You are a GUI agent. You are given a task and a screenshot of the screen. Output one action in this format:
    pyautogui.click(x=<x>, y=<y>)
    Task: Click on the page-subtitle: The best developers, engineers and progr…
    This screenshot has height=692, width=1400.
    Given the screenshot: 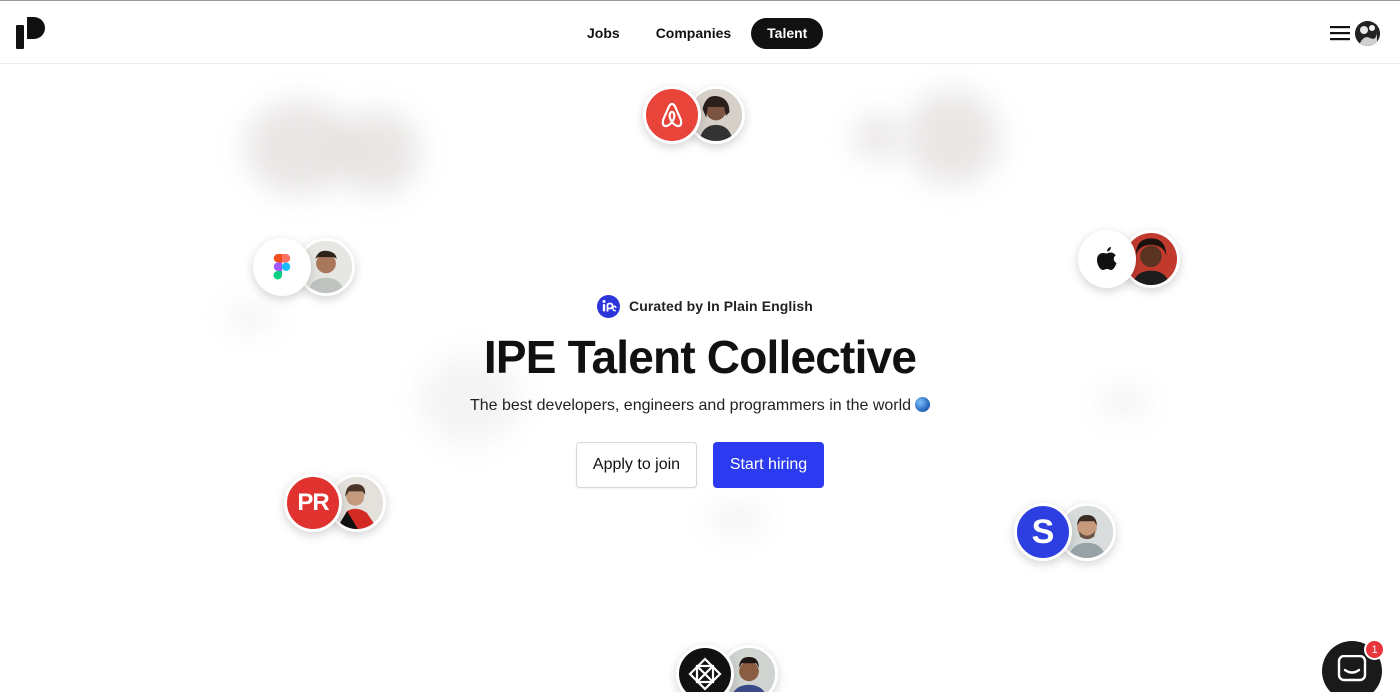 What is the action you would take?
    pyautogui.click(x=700, y=406)
    